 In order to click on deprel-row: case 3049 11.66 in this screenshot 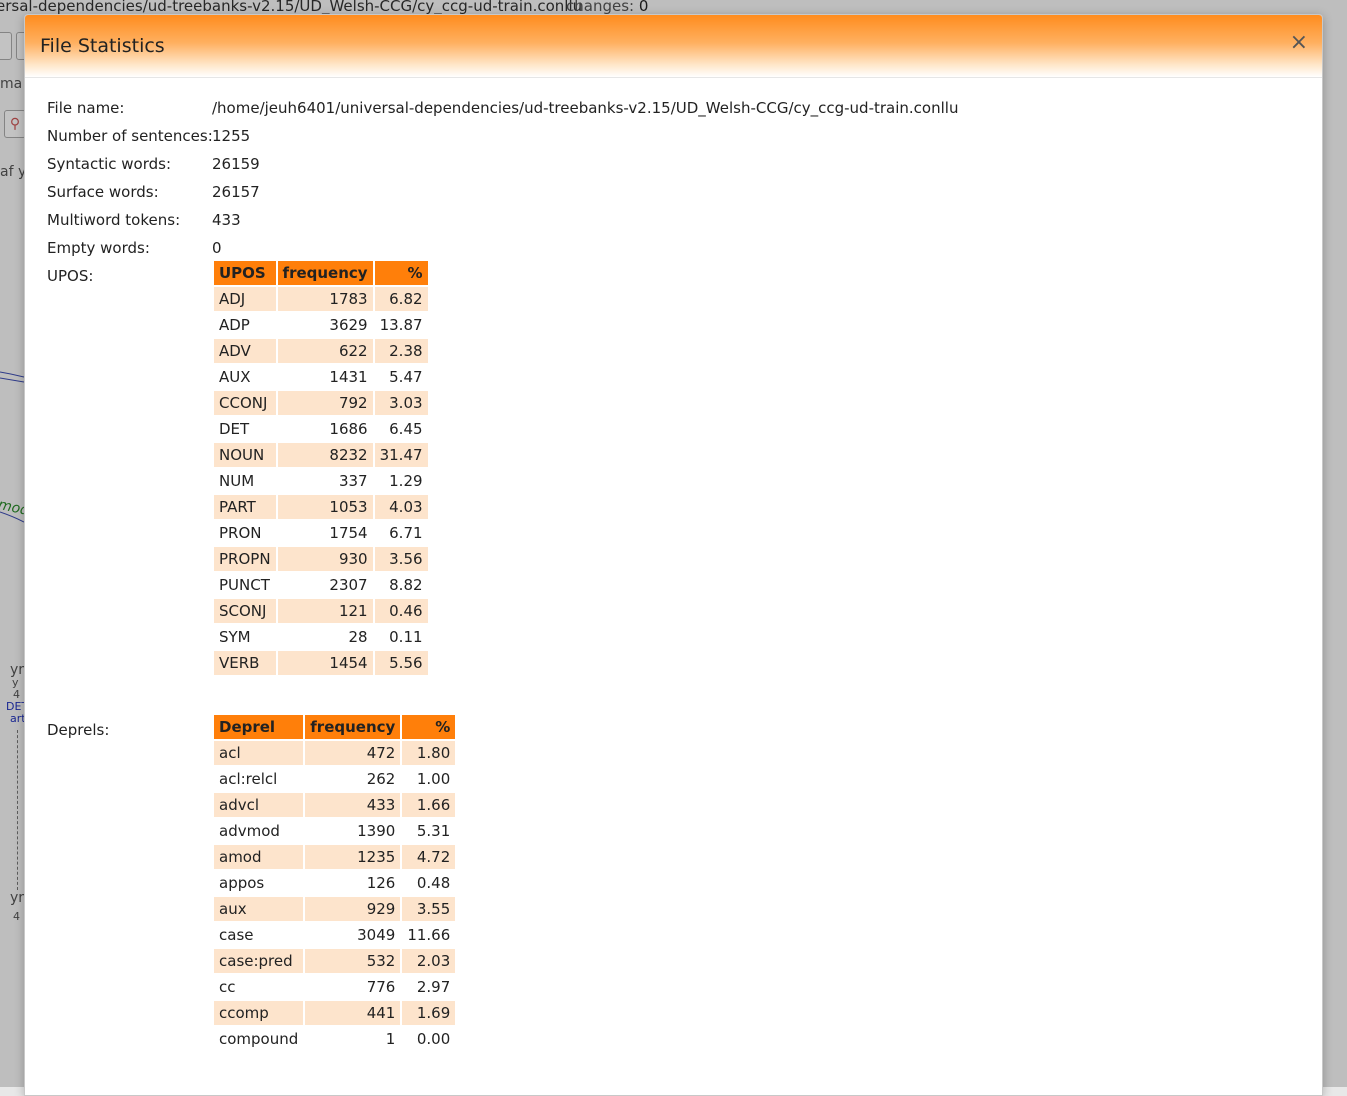, I will do `click(335, 935)`.